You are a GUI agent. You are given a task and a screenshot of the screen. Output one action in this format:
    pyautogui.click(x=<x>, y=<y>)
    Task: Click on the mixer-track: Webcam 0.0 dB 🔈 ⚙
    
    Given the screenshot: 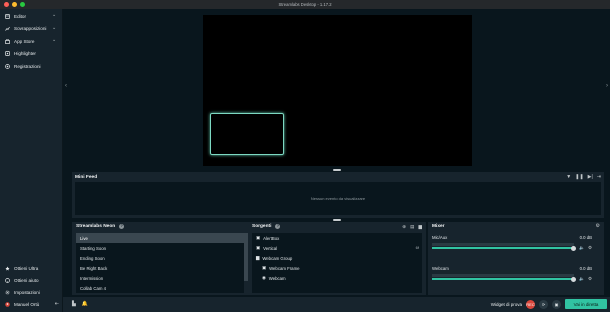 What is the action you would take?
    pyautogui.click(x=512, y=274)
    